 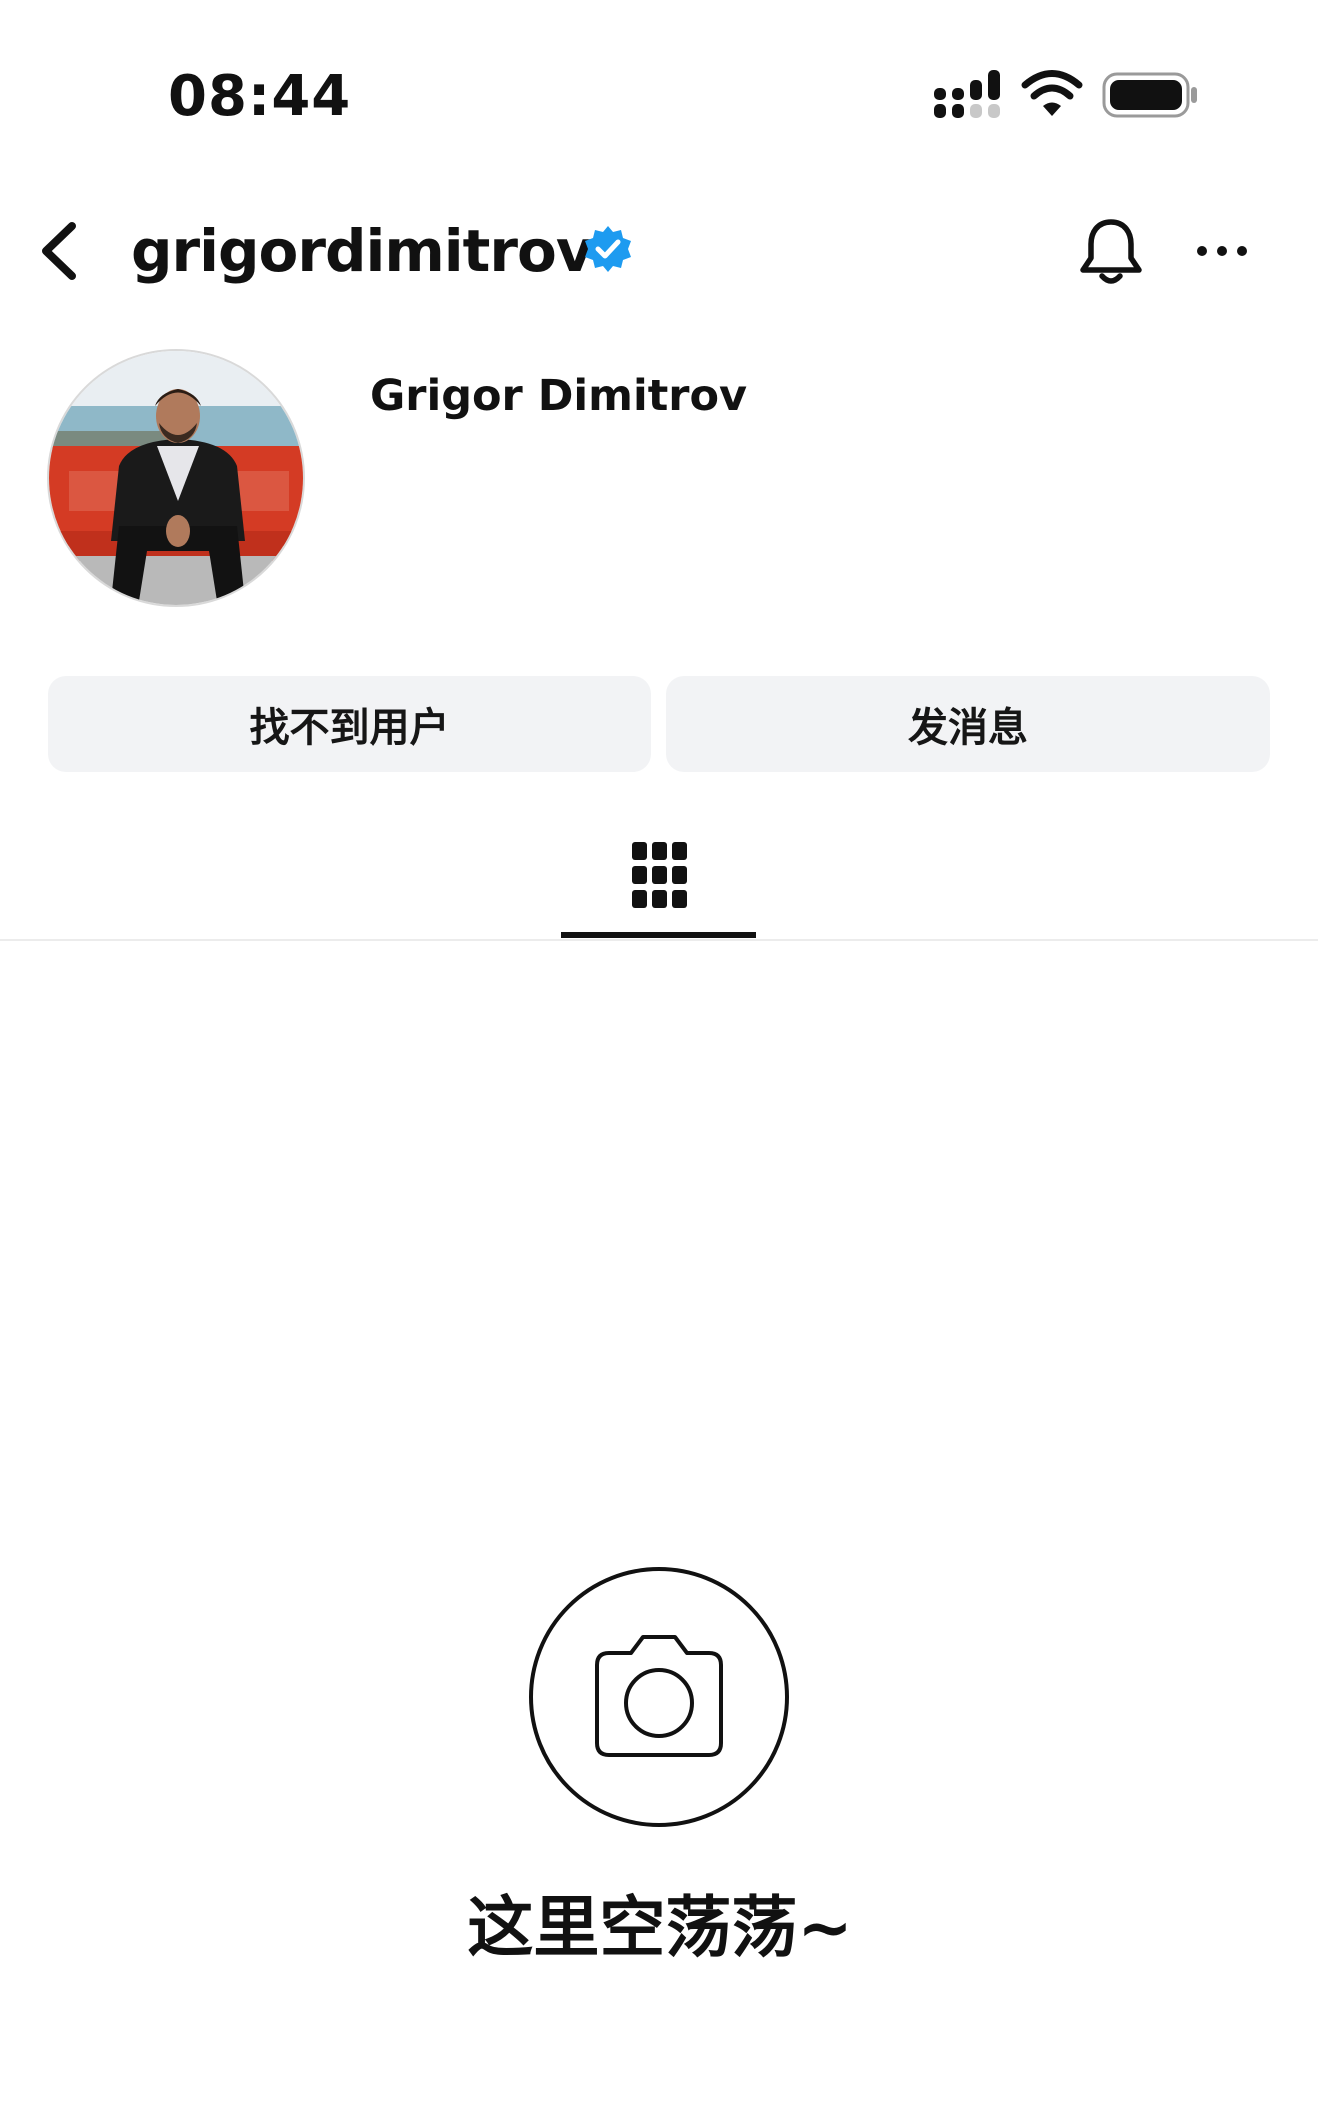 I want to click on user-not-found-button: 找不到用户, so click(x=349, y=724).